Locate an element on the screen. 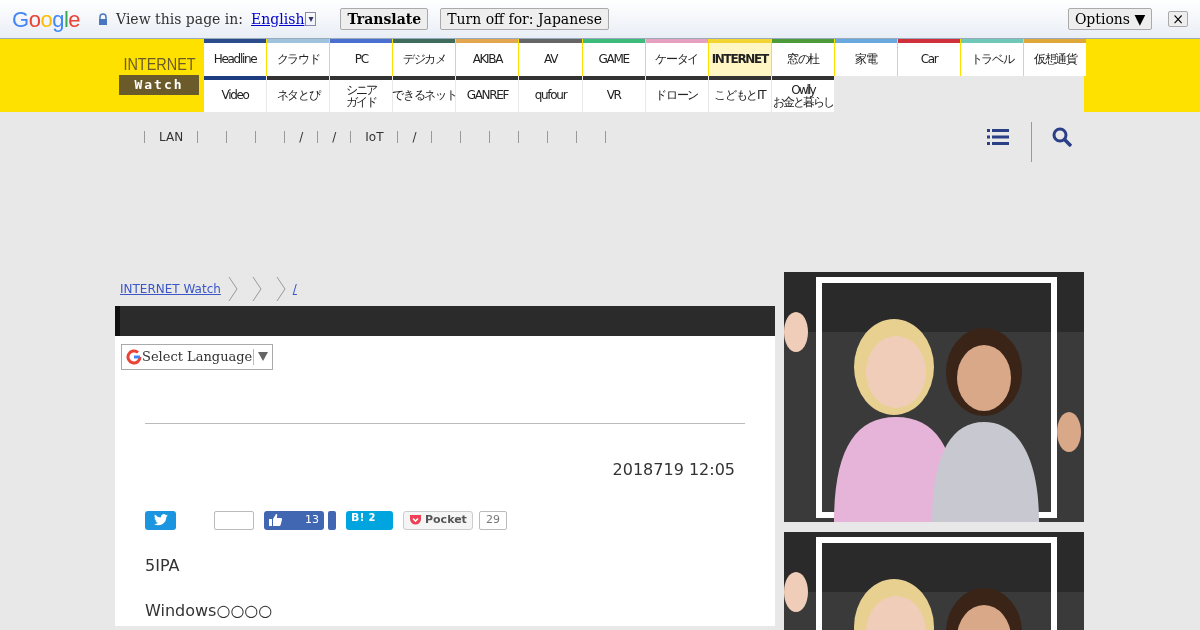 This screenshot has height=630, width=1200. breadcrumb-link: / is located at coordinates (294, 289).